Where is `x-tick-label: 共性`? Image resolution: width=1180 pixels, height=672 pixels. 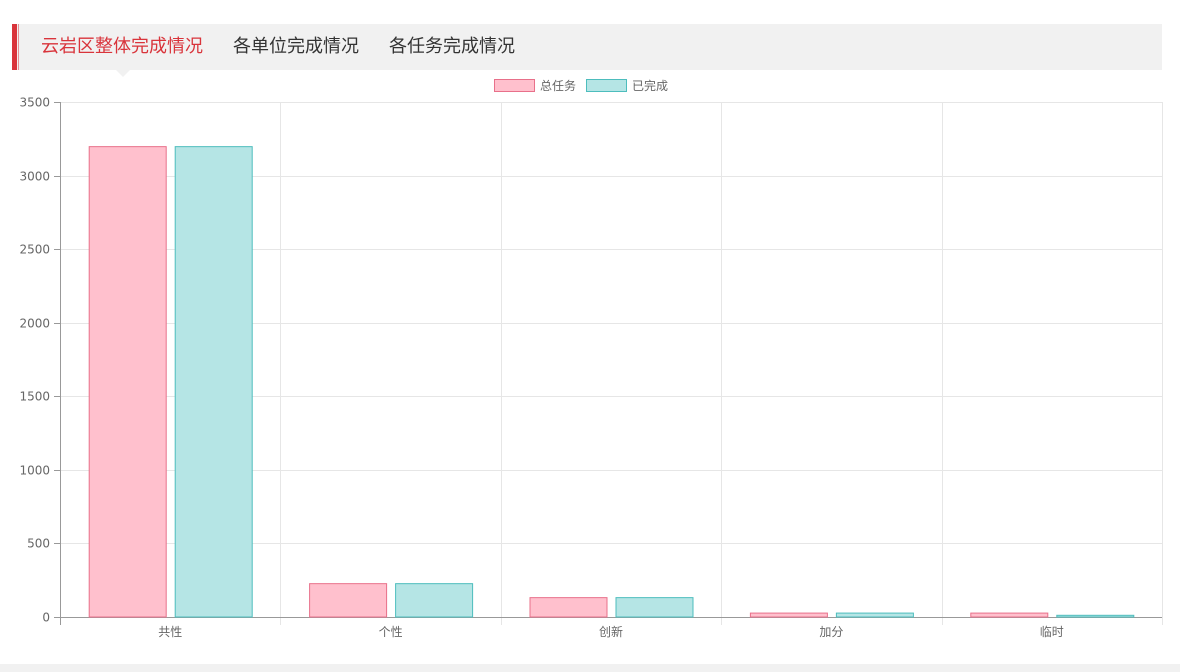 x-tick-label: 共性 is located at coordinates (170, 632).